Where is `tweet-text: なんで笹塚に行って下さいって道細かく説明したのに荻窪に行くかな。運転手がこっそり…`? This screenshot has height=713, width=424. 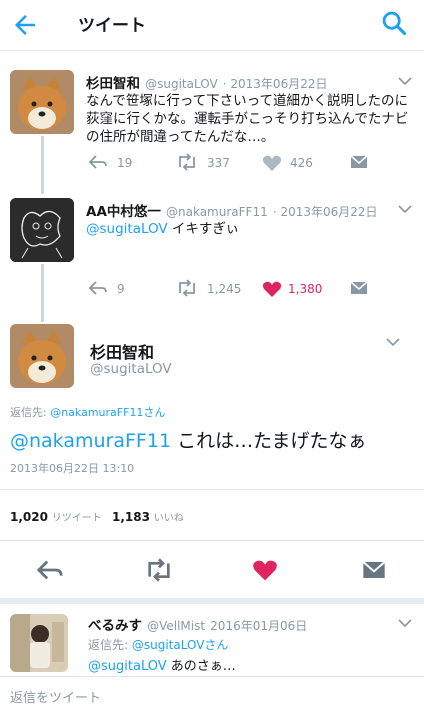
tweet-text: なんで笹塚に行って下さいって道細かく説明したのに荻窪に行くかな。運転手がこっそり… is located at coordinates (247, 119).